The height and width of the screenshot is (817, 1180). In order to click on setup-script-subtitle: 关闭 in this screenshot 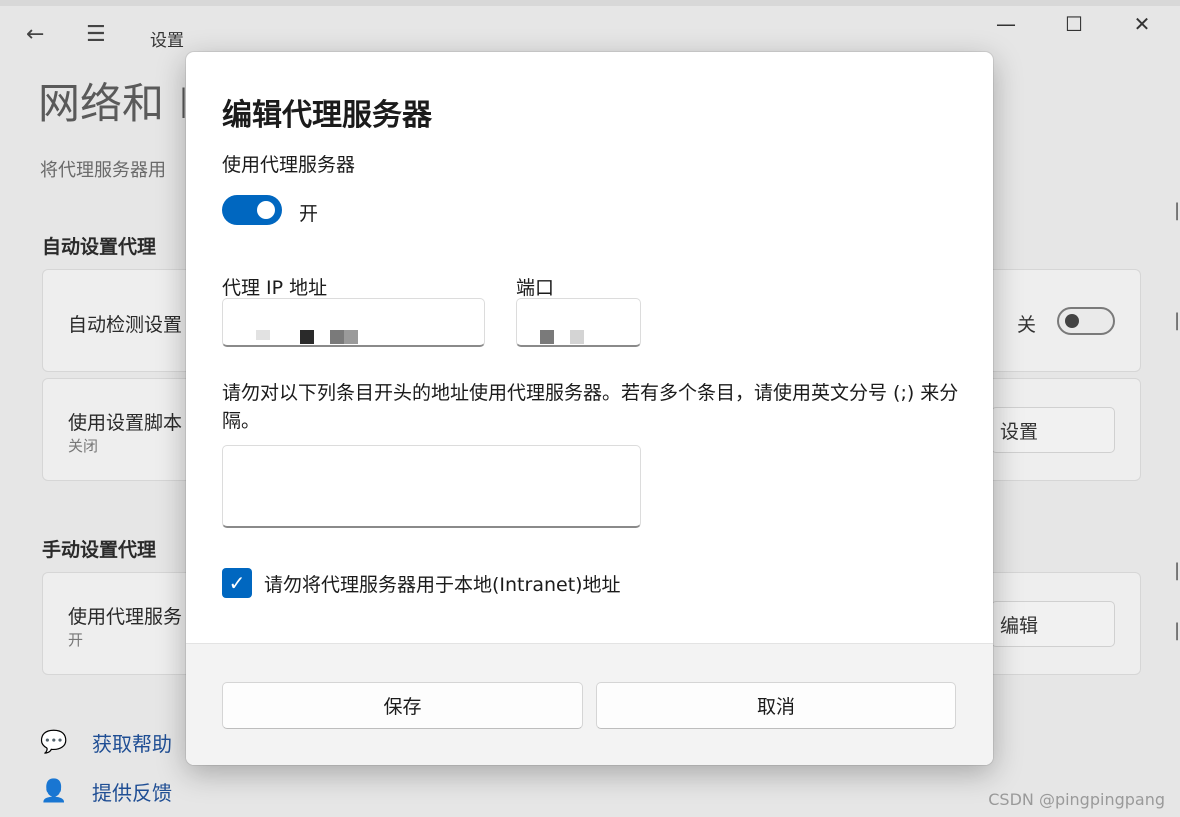, I will do `click(83, 446)`.